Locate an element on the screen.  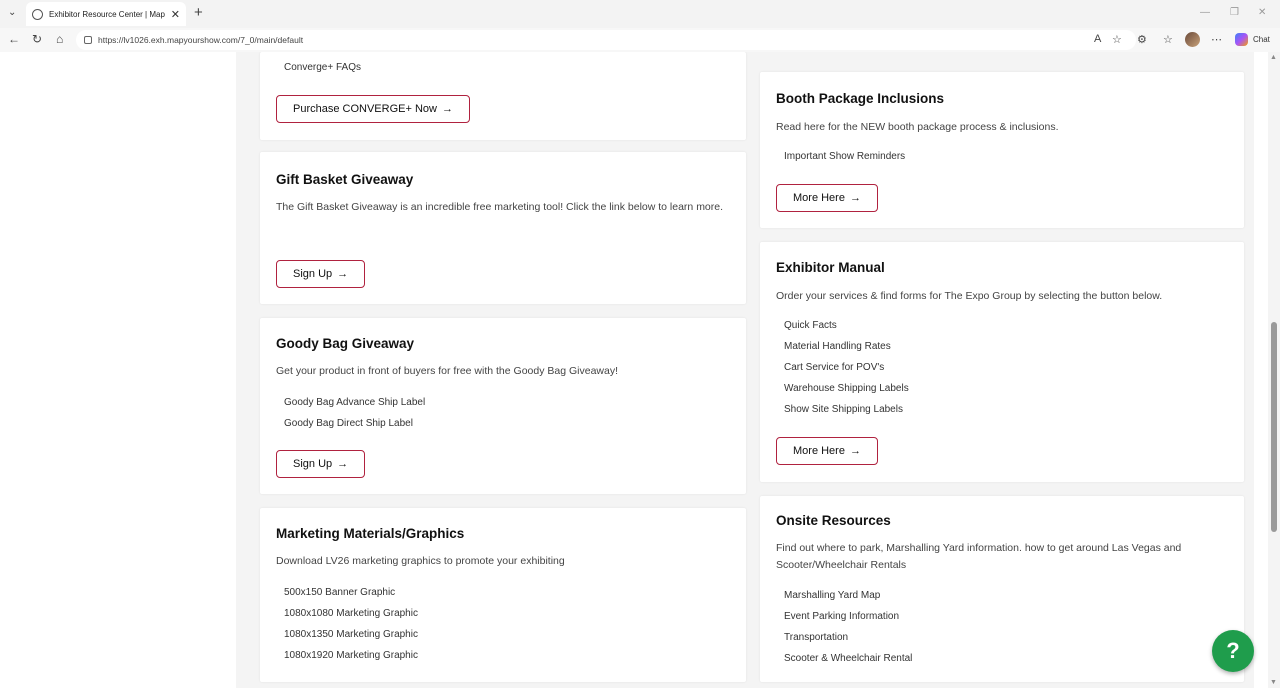
quick-facts-link: Quick Facts is located at coordinates (810, 325).